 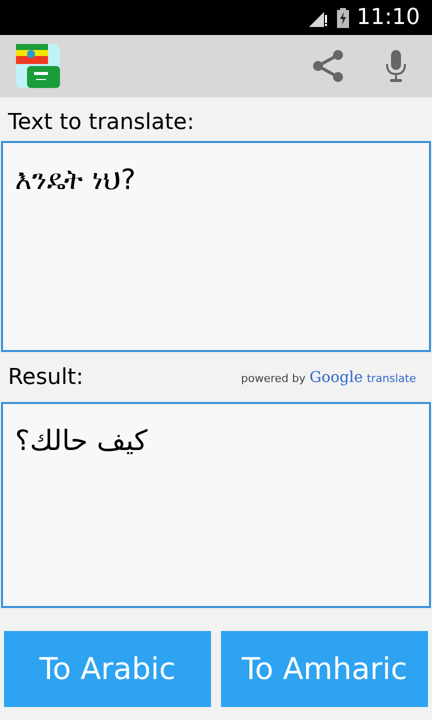 What do you see at coordinates (81, 441) in the screenshot?
I see `result-text: كيف حالك؟` at bounding box center [81, 441].